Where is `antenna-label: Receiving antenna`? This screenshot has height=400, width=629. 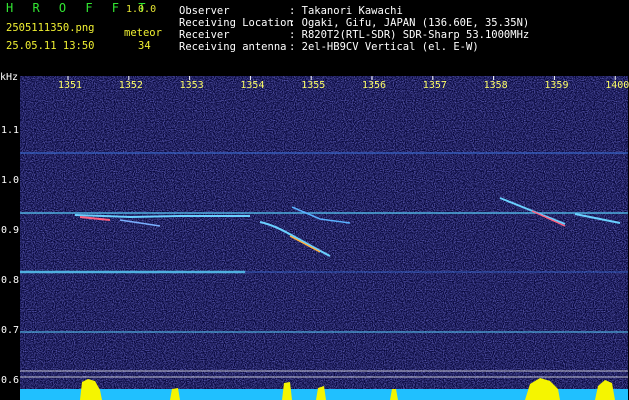
antenna-label: Receiving antenna is located at coordinates (233, 47).